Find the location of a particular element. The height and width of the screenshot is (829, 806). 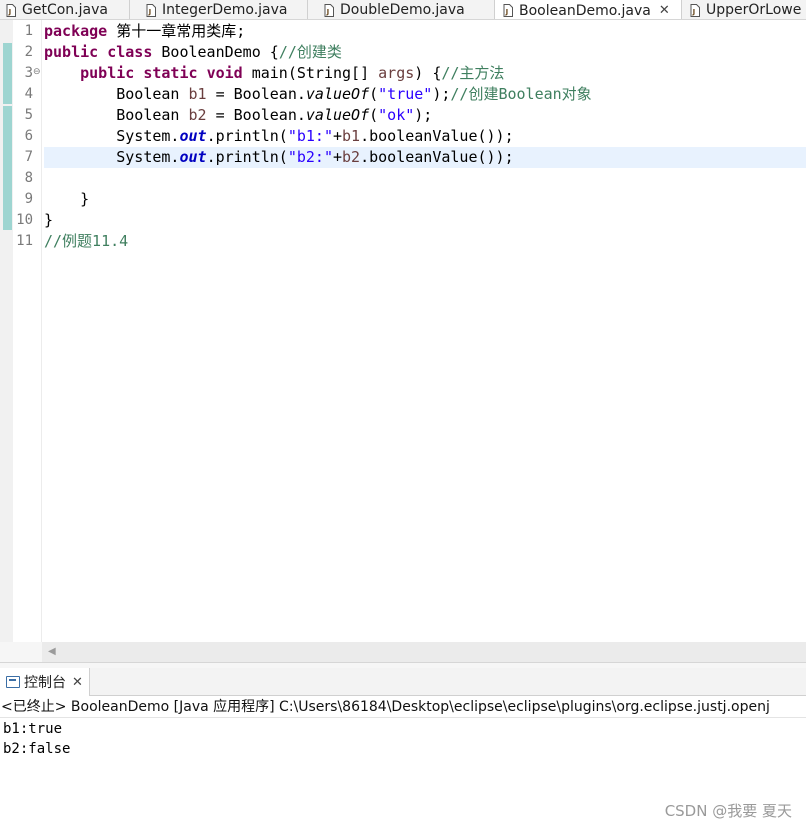

line-number: 1 is located at coordinates (28, 31).